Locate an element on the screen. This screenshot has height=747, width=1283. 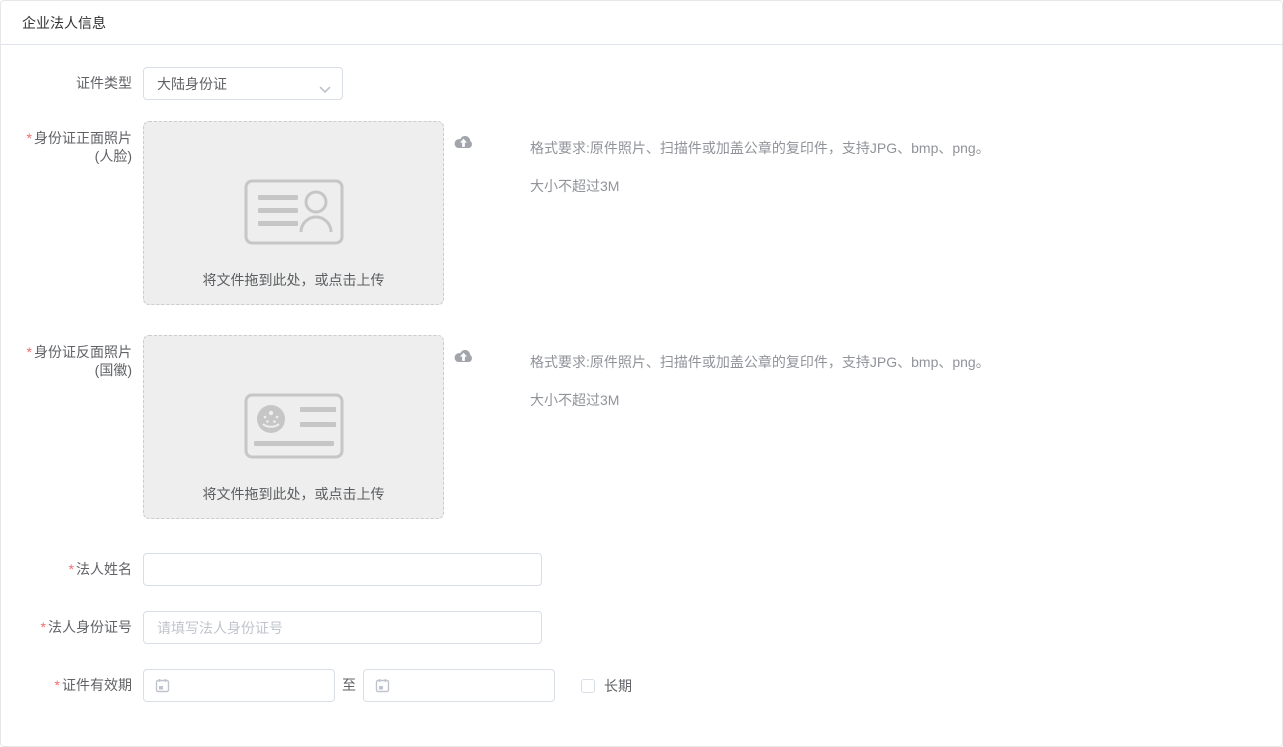
id-card-front-icon is located at coordinates (294, 213).